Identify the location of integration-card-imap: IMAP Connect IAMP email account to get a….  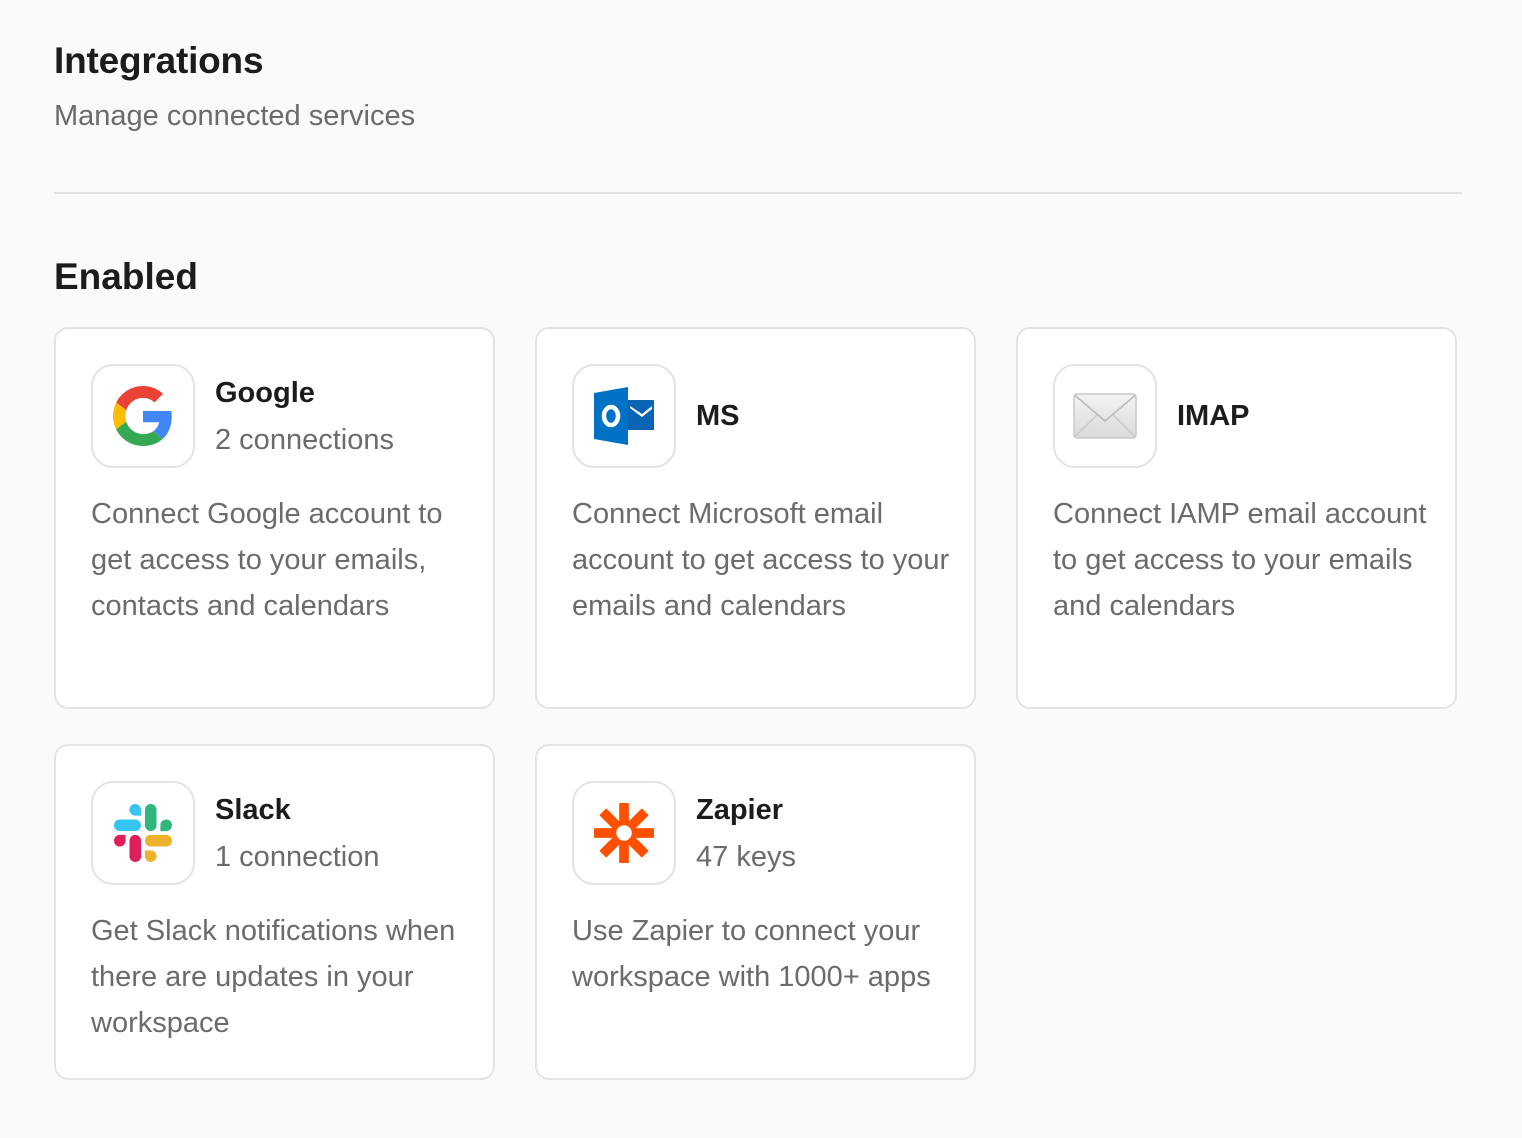
(1236, 518).